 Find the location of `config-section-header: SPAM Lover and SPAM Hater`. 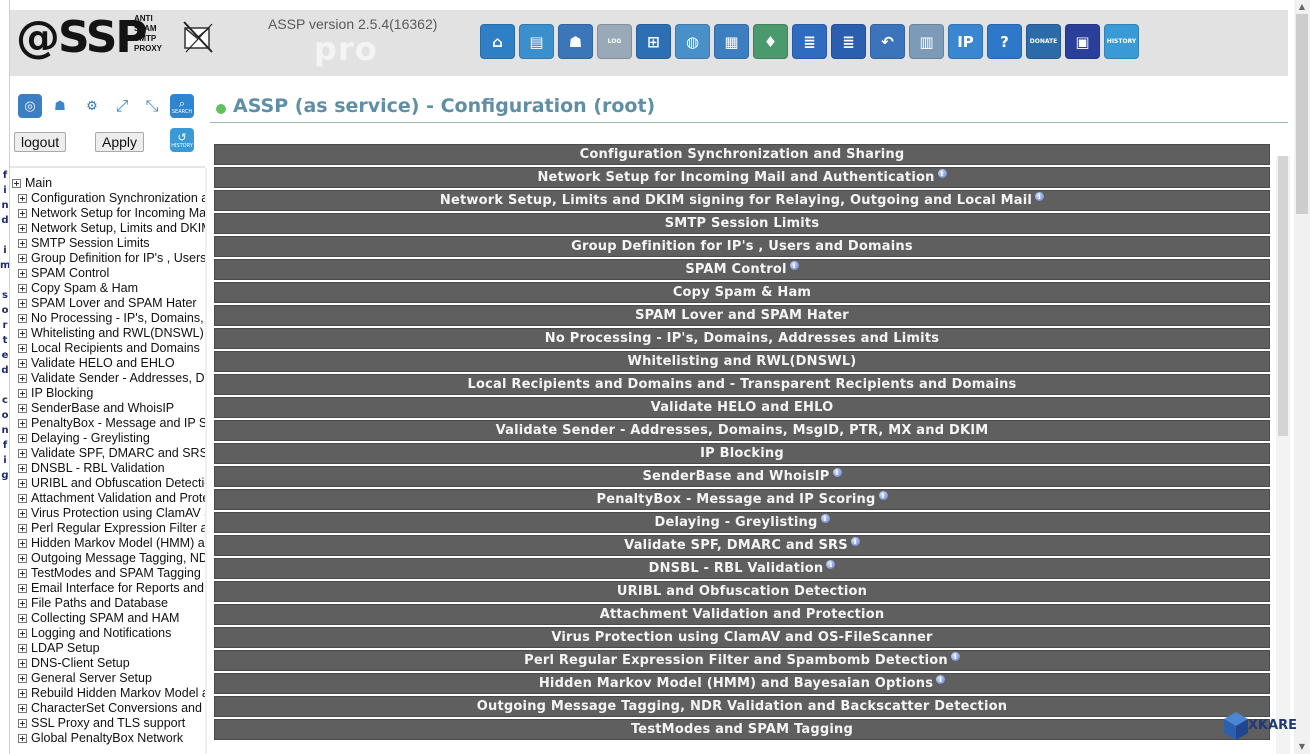

config-section-header: SPAM Lover and SPAM Hater is located at coordinates (742, 315).